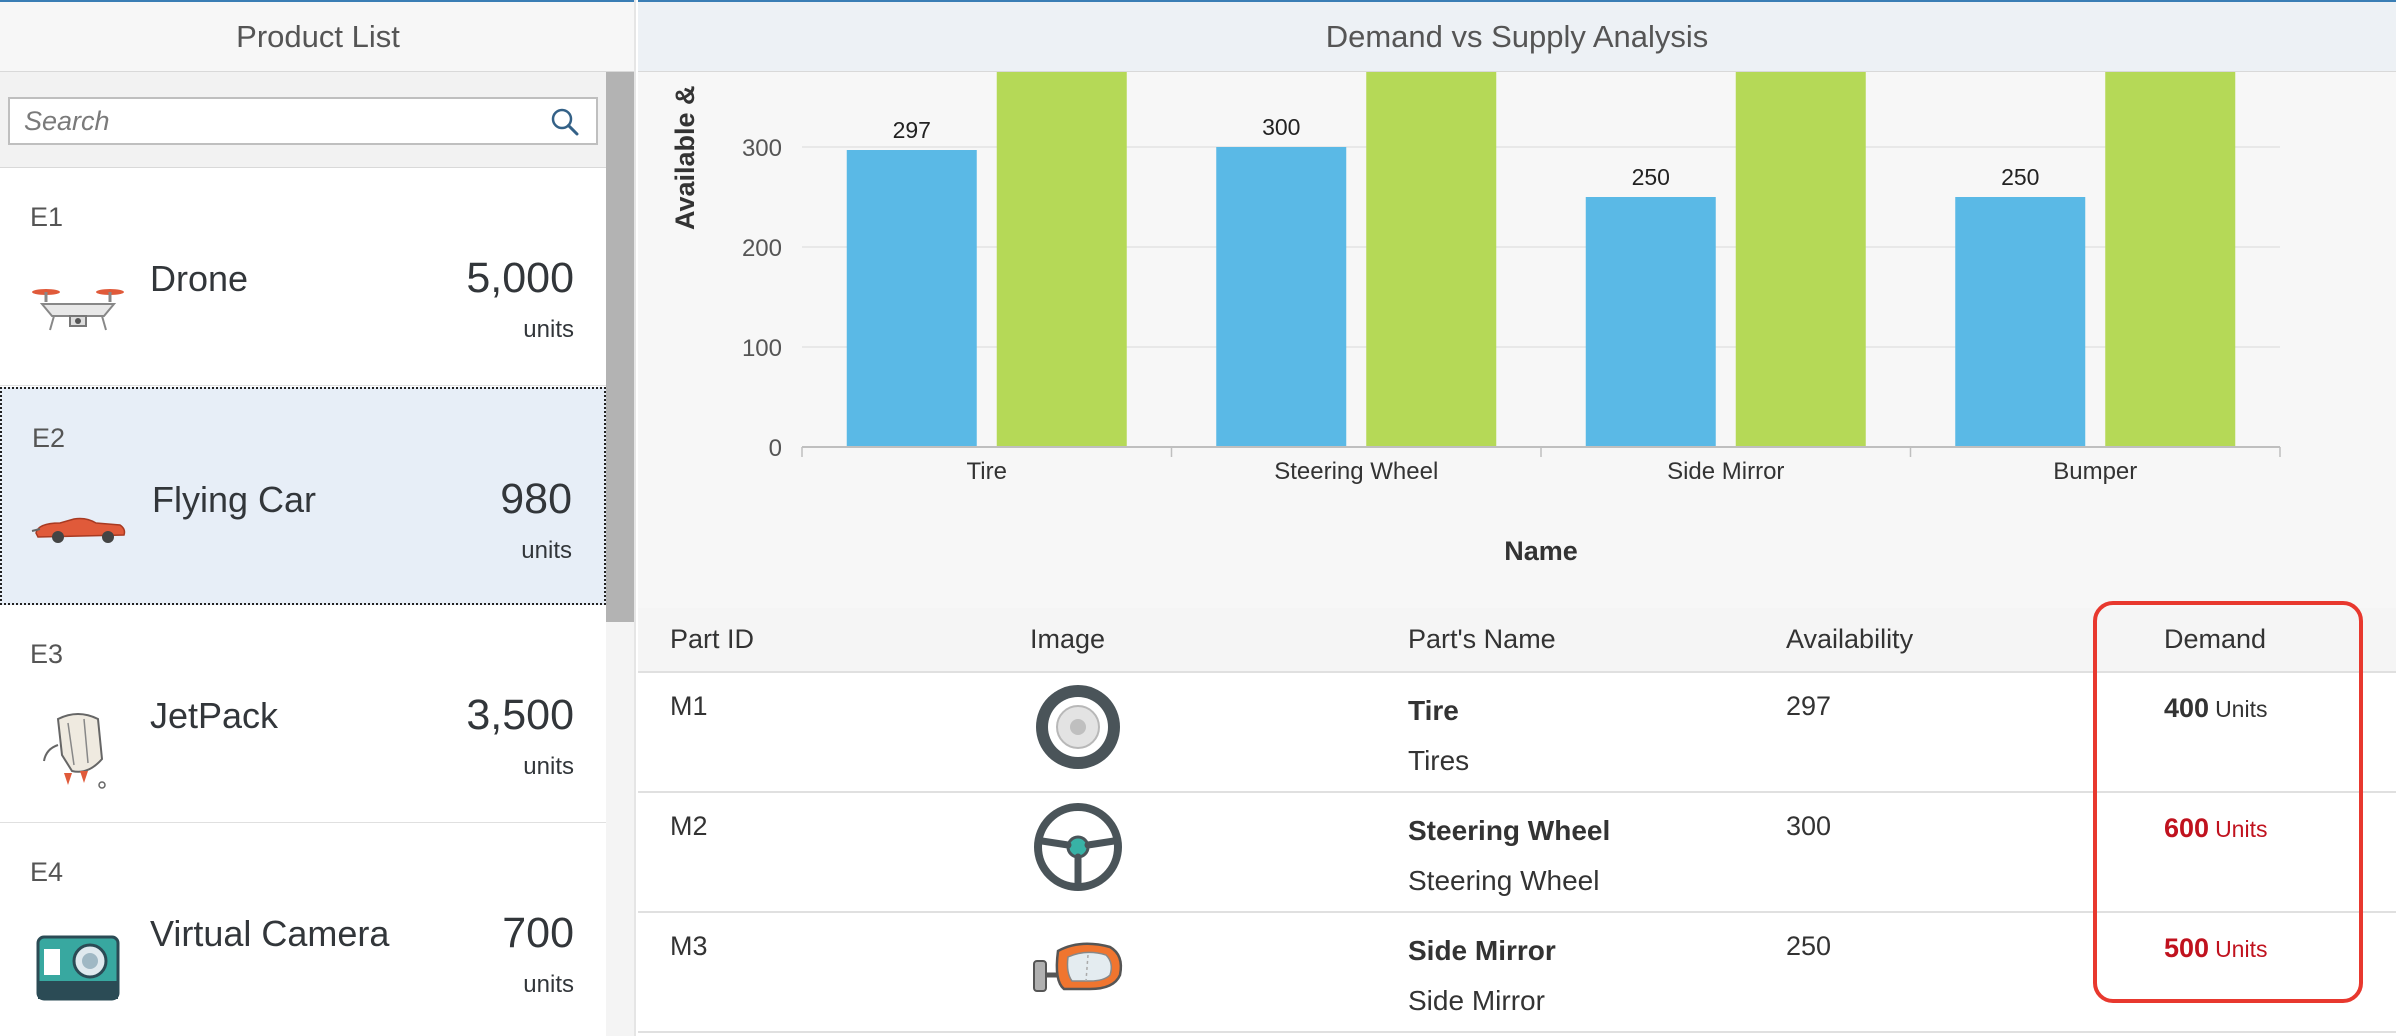  What do you see at coordinates (47, 872) in the screenshot?
I see `product-id: E4` at bounding box center [47, 872].